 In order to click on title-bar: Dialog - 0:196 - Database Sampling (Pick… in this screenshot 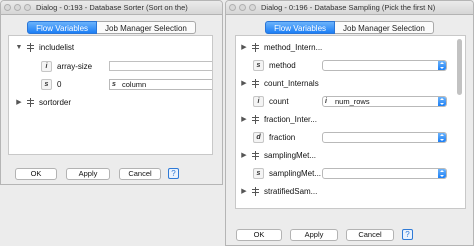, I will do `click(349, 8)`.